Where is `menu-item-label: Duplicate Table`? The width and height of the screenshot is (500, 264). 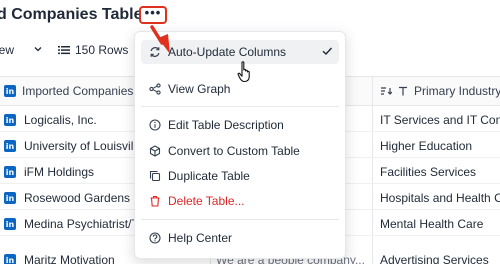 menu-item-label: Duplicate Table is located at coordinates (209, 176).